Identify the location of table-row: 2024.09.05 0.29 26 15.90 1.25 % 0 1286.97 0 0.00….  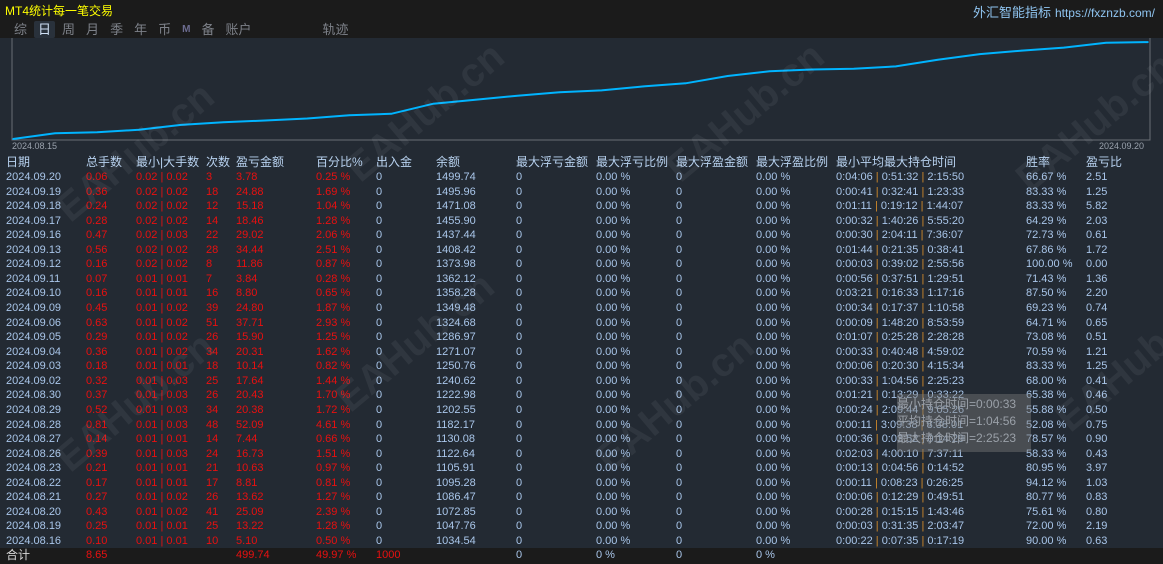
(581, 337).